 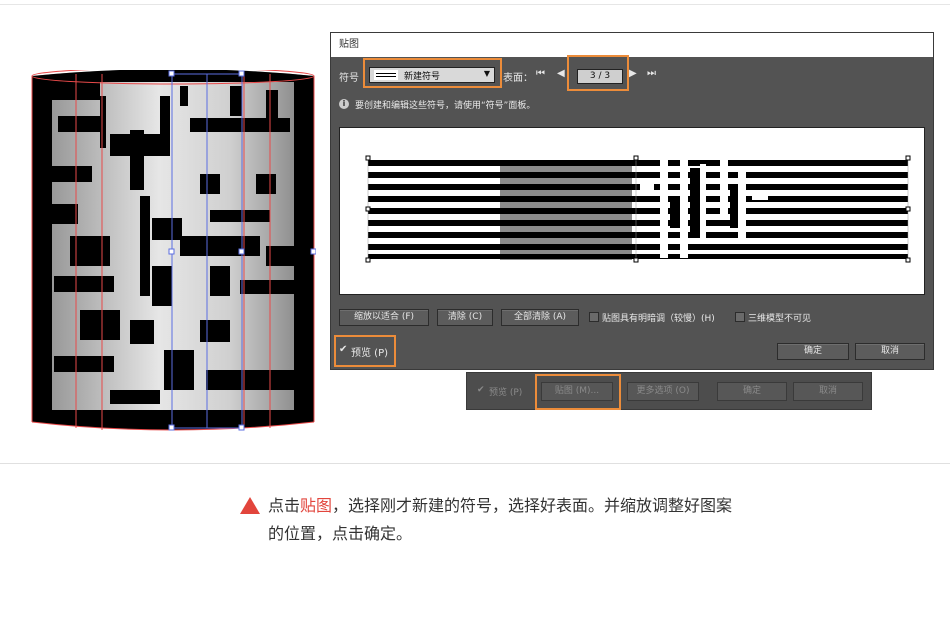 What do you see at coordinates (632, 45) in the screenshot?
I see `dialog-title: 贴图` at bounding box center [632, 45].